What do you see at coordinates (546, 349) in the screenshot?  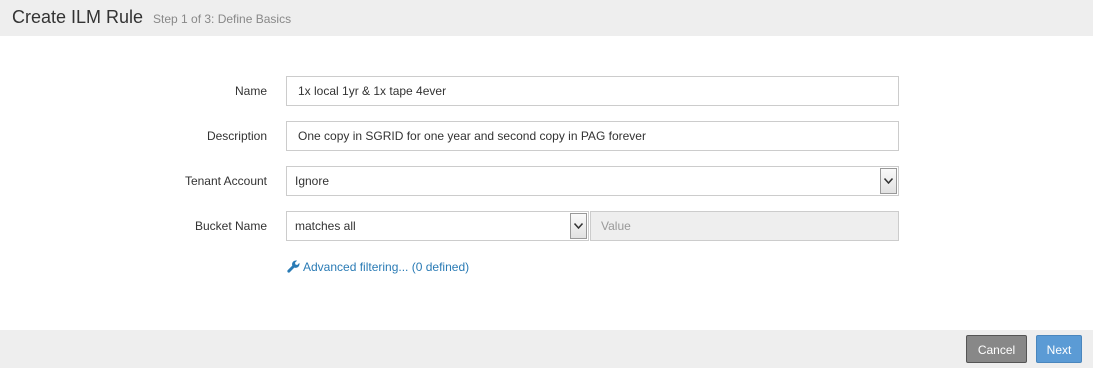 I see `page-footer: Cancel Next` at bounding box center [546, 349].